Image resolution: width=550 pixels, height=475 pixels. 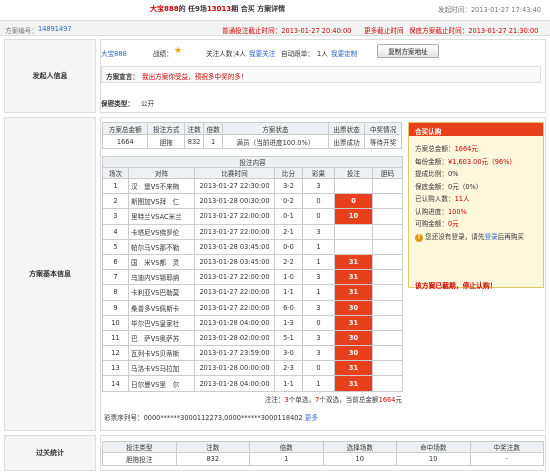 What do you see at coordinates (115, 353) in the screenshot?
I see `match-no-cell: 12` at bounding box center [115, 353].